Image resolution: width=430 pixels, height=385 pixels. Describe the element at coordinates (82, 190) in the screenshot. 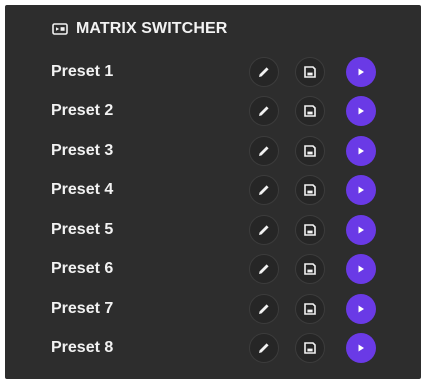

I see `preset-label: Preset 4` at that location.